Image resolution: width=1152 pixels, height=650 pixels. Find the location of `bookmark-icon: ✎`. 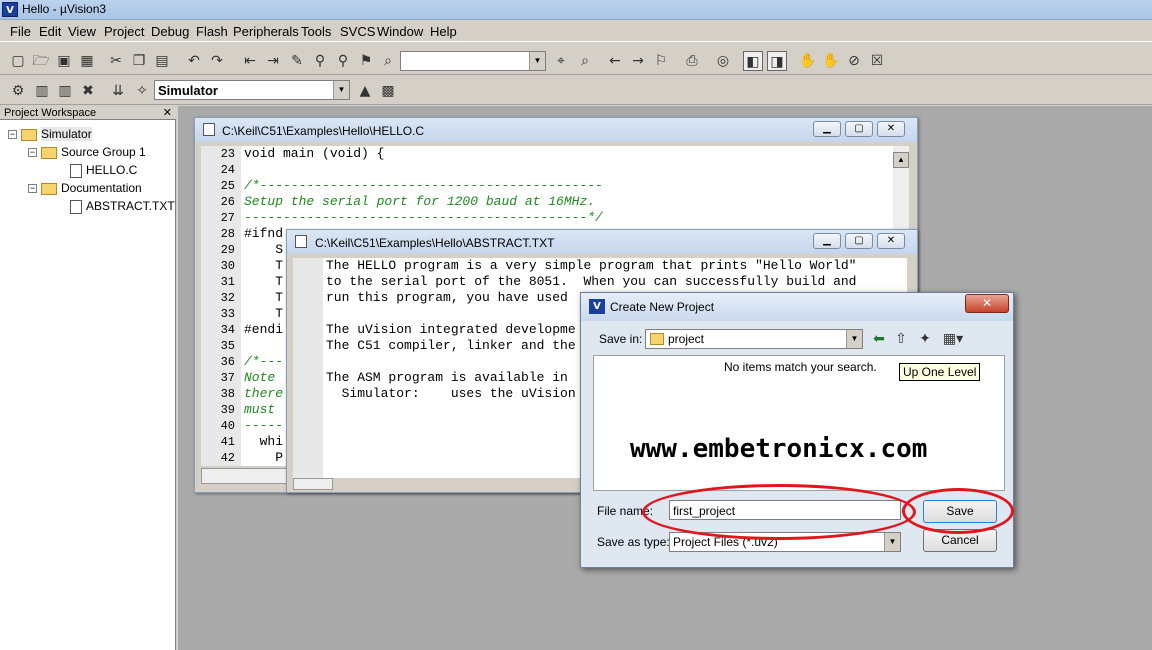

bookmark-icon: ✎ is located at coordinates (297, 61).